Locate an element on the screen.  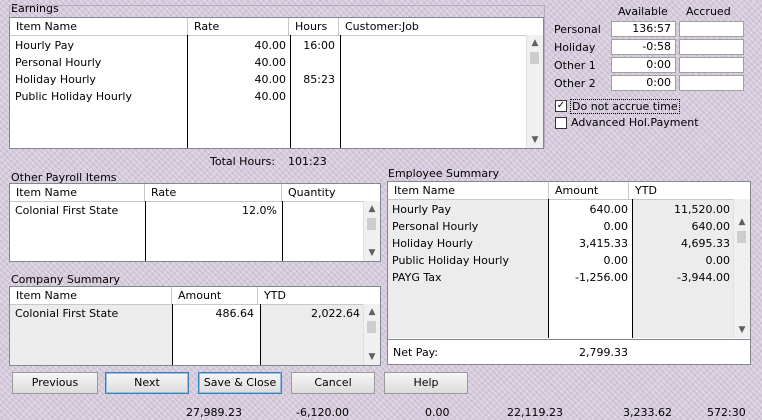
available-holiday-field: -0:58 is located at coordinates (643, 47).